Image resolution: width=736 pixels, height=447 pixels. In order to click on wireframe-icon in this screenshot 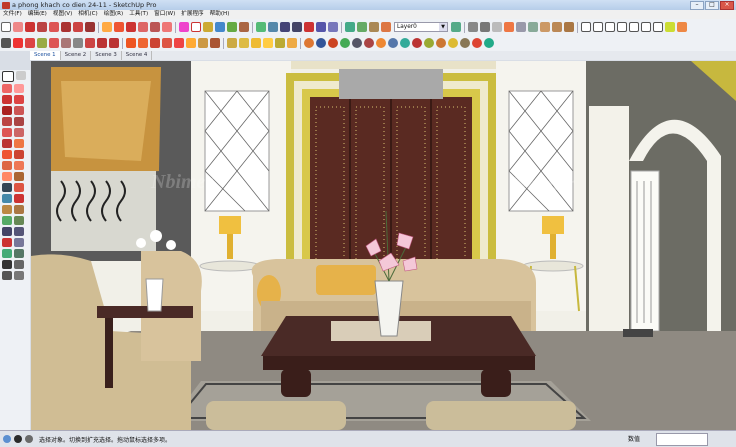, I will do `click(521, 27)`.